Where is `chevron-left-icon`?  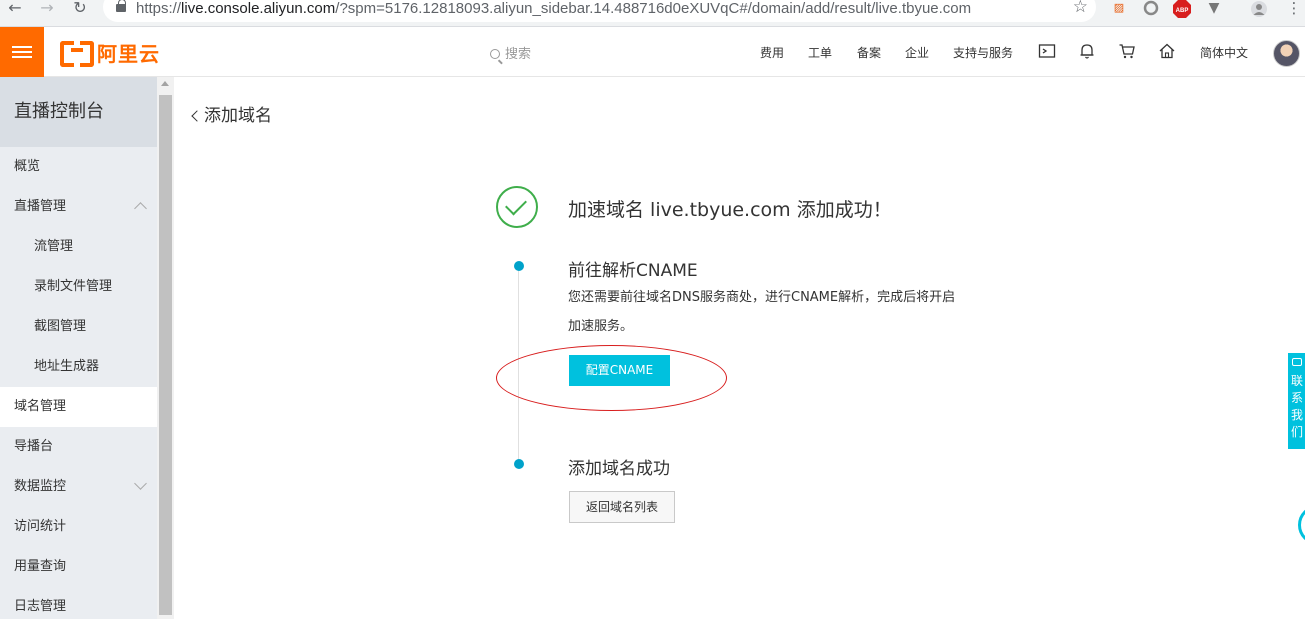 chevron-left-icon is located at coordinates (197, 116).